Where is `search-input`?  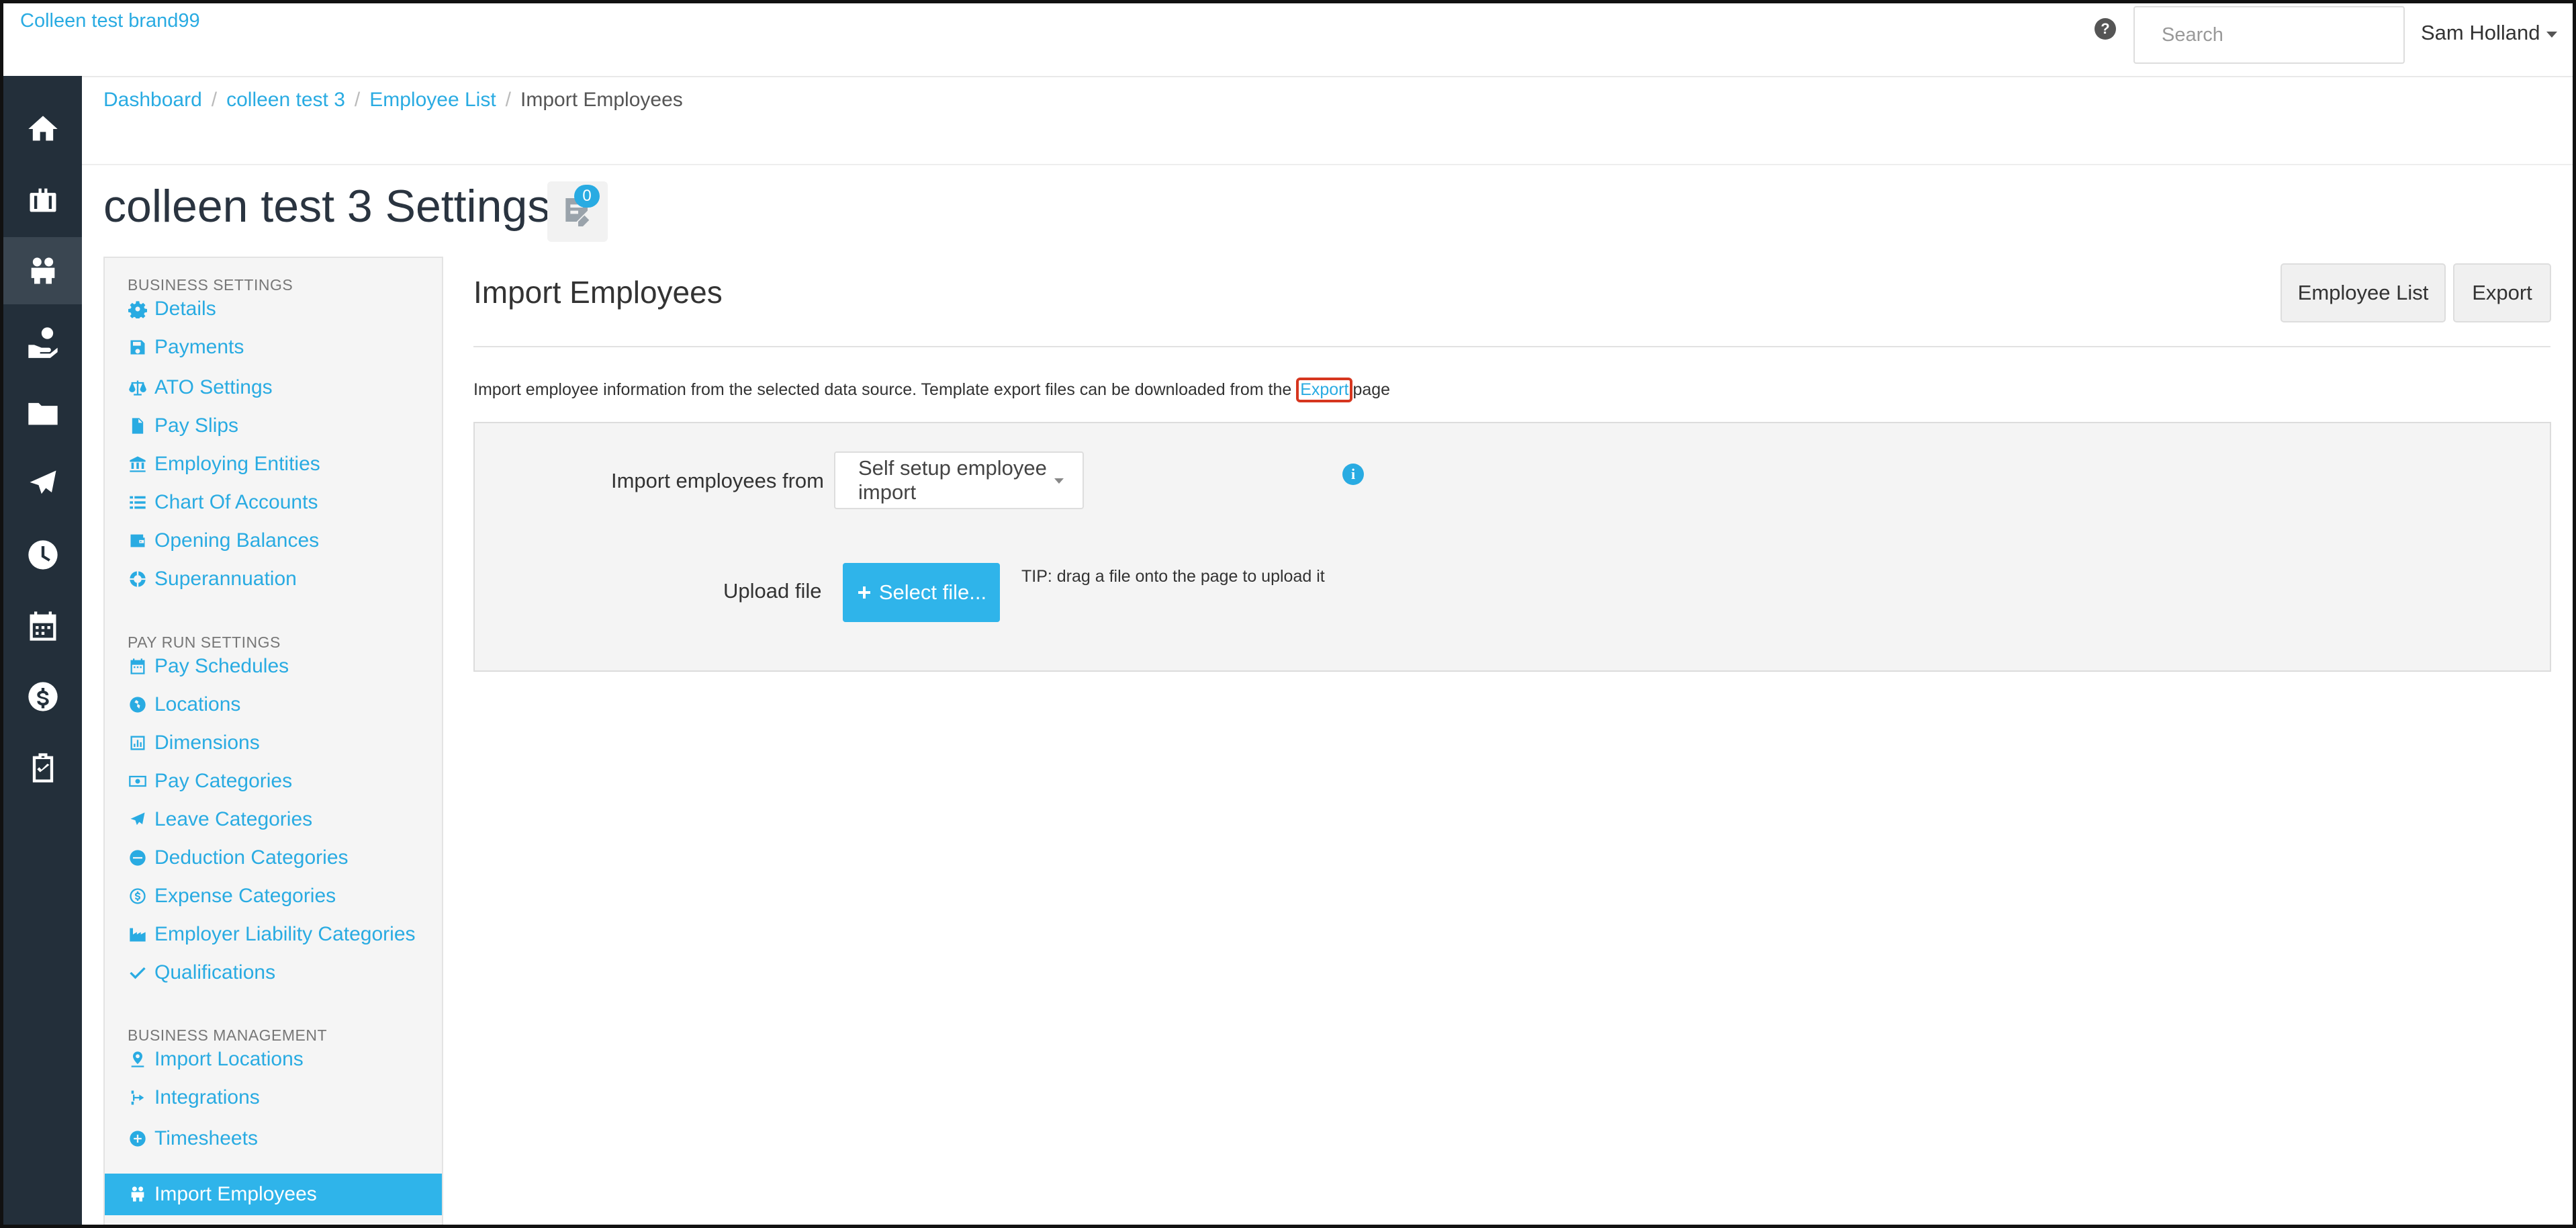 search-input is located at coordinates (2269, 35).